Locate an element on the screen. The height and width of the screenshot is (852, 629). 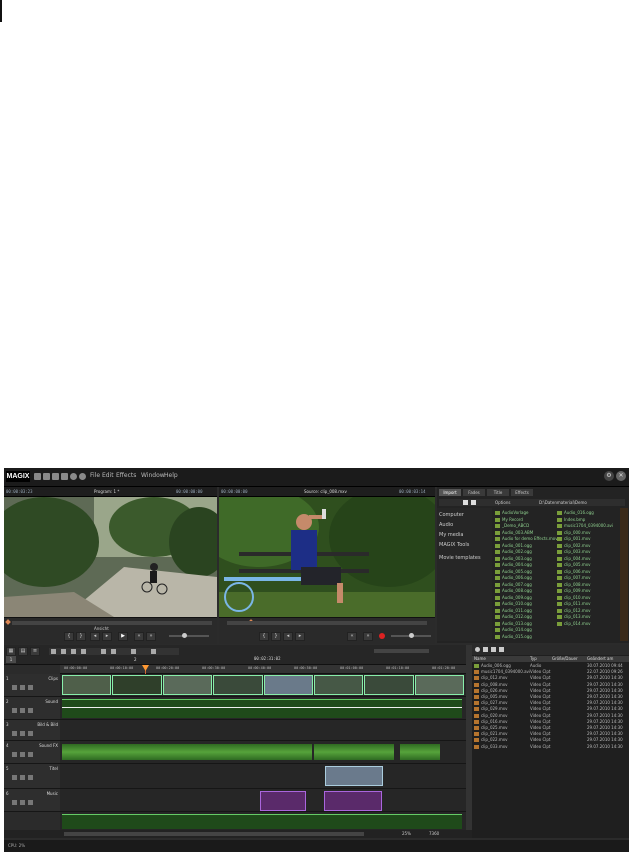
step-back-button: ◂ is located at coordinates (95, 636).